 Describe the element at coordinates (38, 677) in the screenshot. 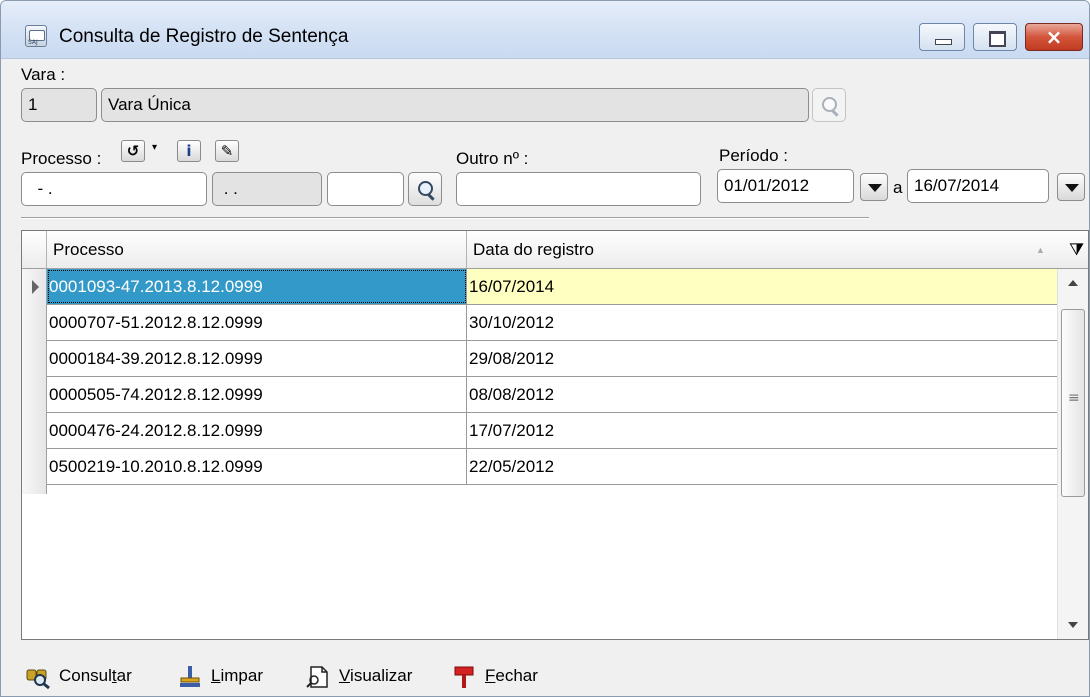

I see `binoculars-search-icon` at that location.